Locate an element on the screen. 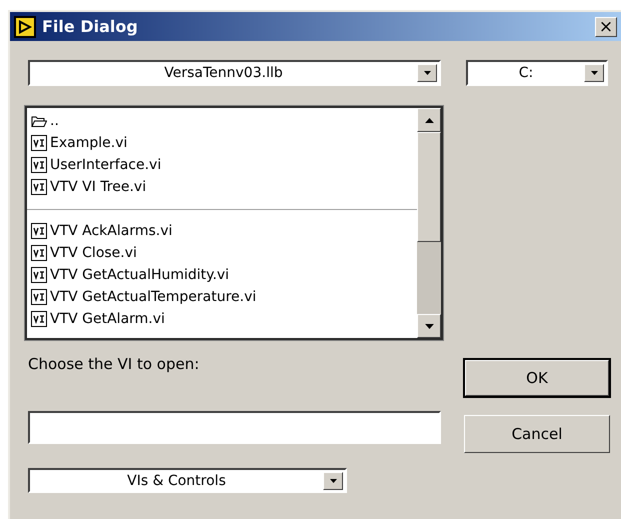 Image resolution: width=621 pixels, height=519 pixels. path-value: VersaTennv03.llb is located at coordinates (223, 73).